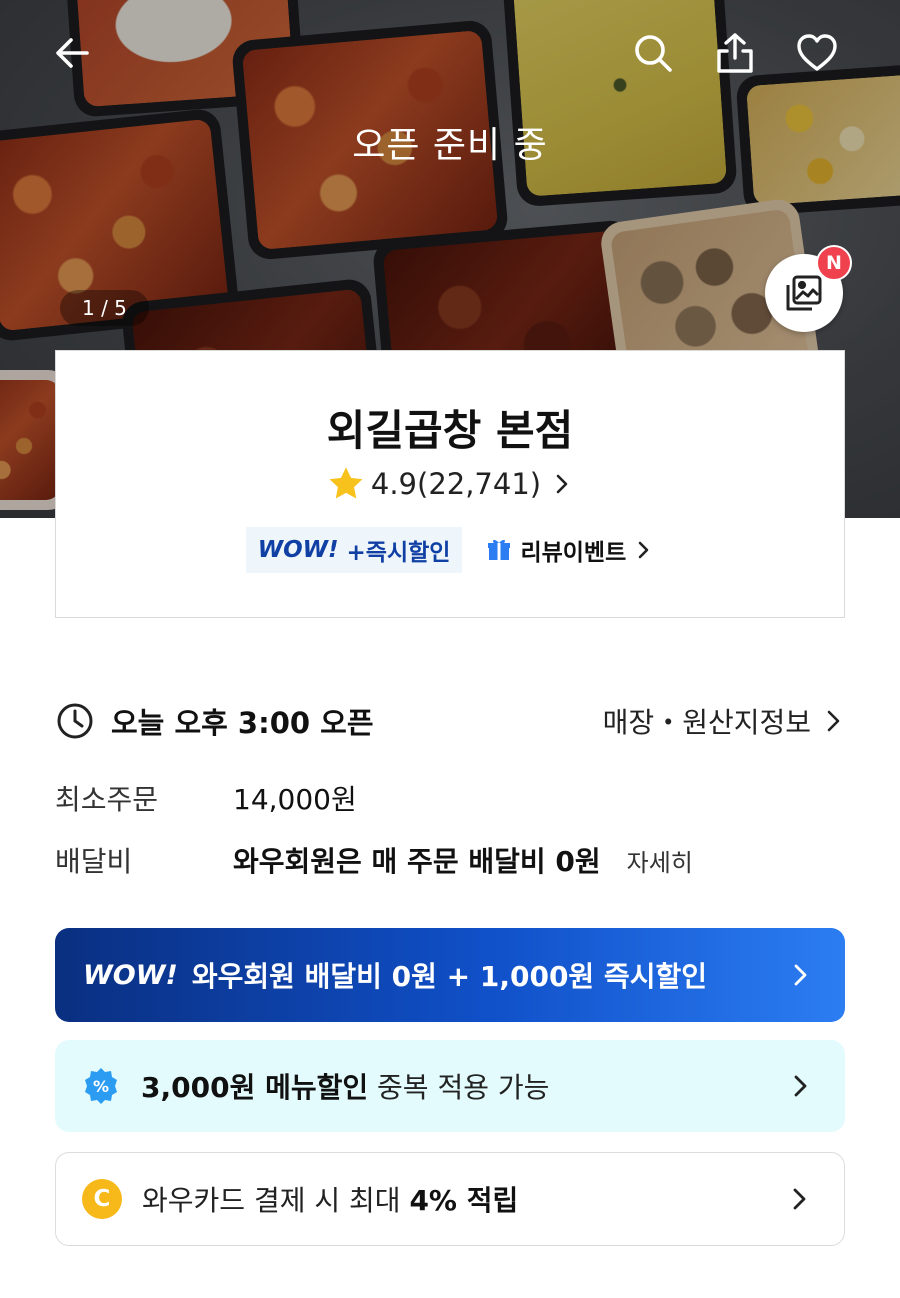 The image size is (900, 1298). I want to click on delivery-fee-value: 와우회원은 매 주문 배달비 0원, so click(417, 861).